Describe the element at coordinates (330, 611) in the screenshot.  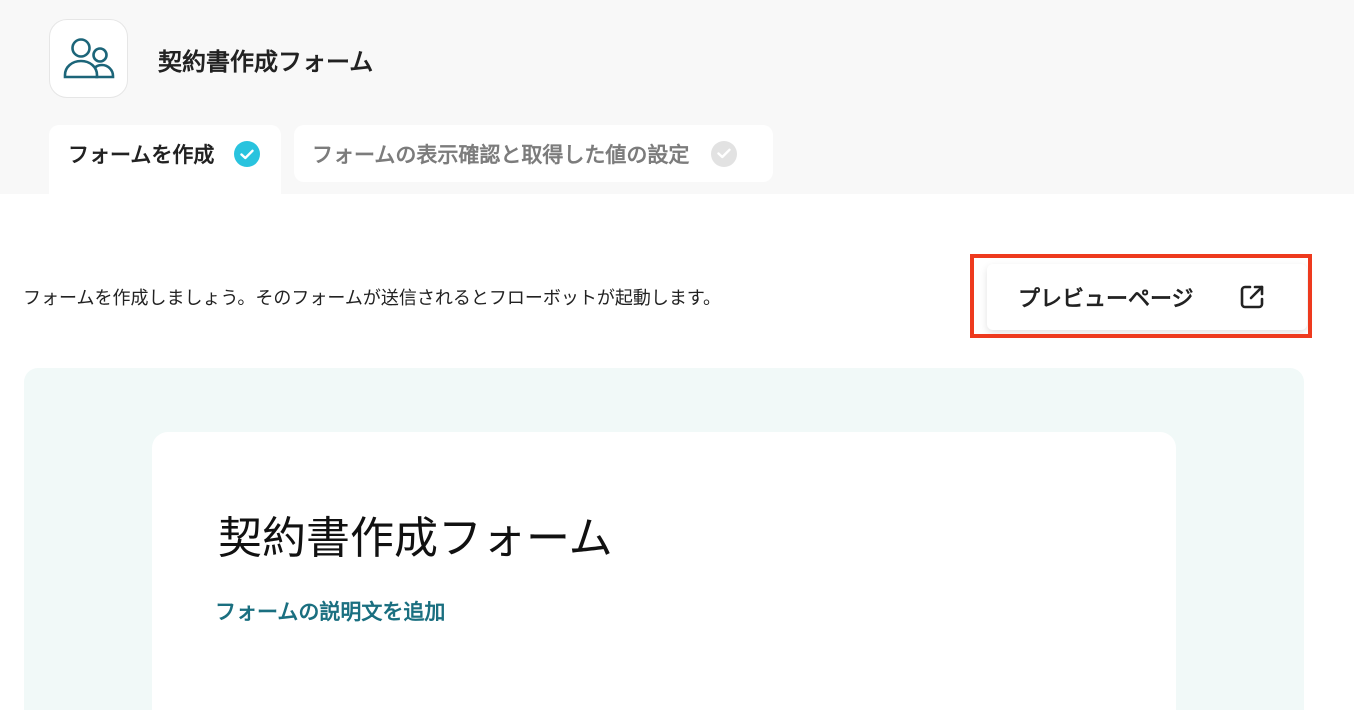
I see `add-description-link: フォームの説明文を追加` at that location.